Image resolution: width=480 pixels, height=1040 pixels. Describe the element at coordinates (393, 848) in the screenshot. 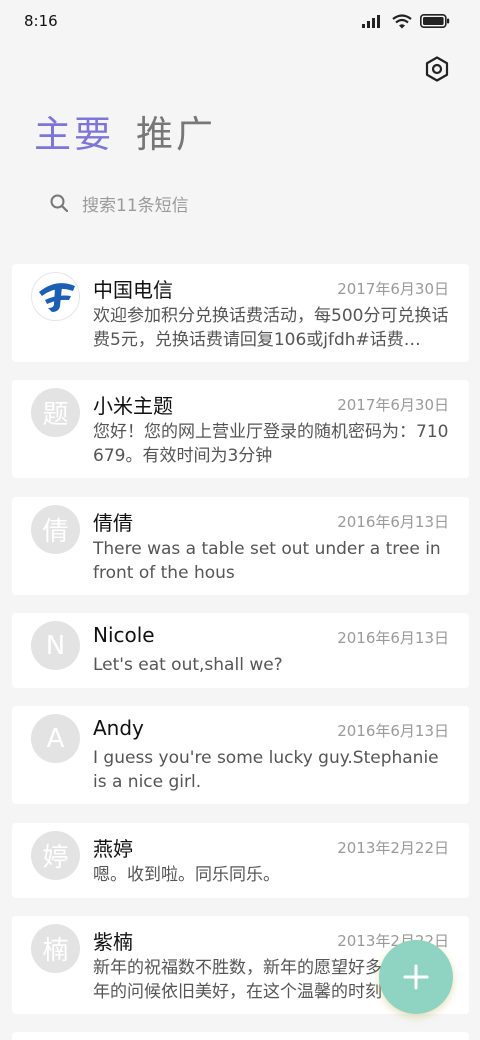

I see `message-date: 2013年2月22日` at that location.